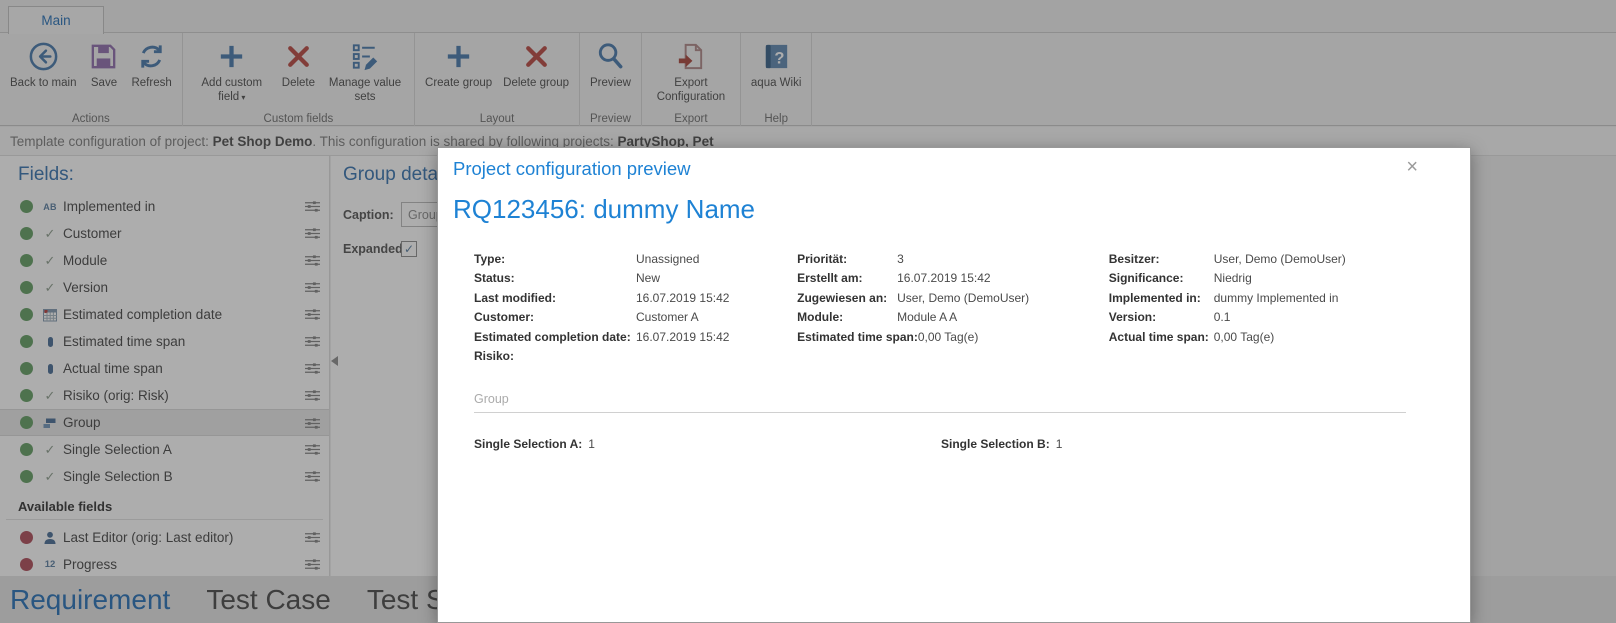 This screenshot has width=1616, height=623. Describe the element at coordinates (953, 259) in the screenshot. I see `detail-row-priorit-t: Priorität: 3` at that location.